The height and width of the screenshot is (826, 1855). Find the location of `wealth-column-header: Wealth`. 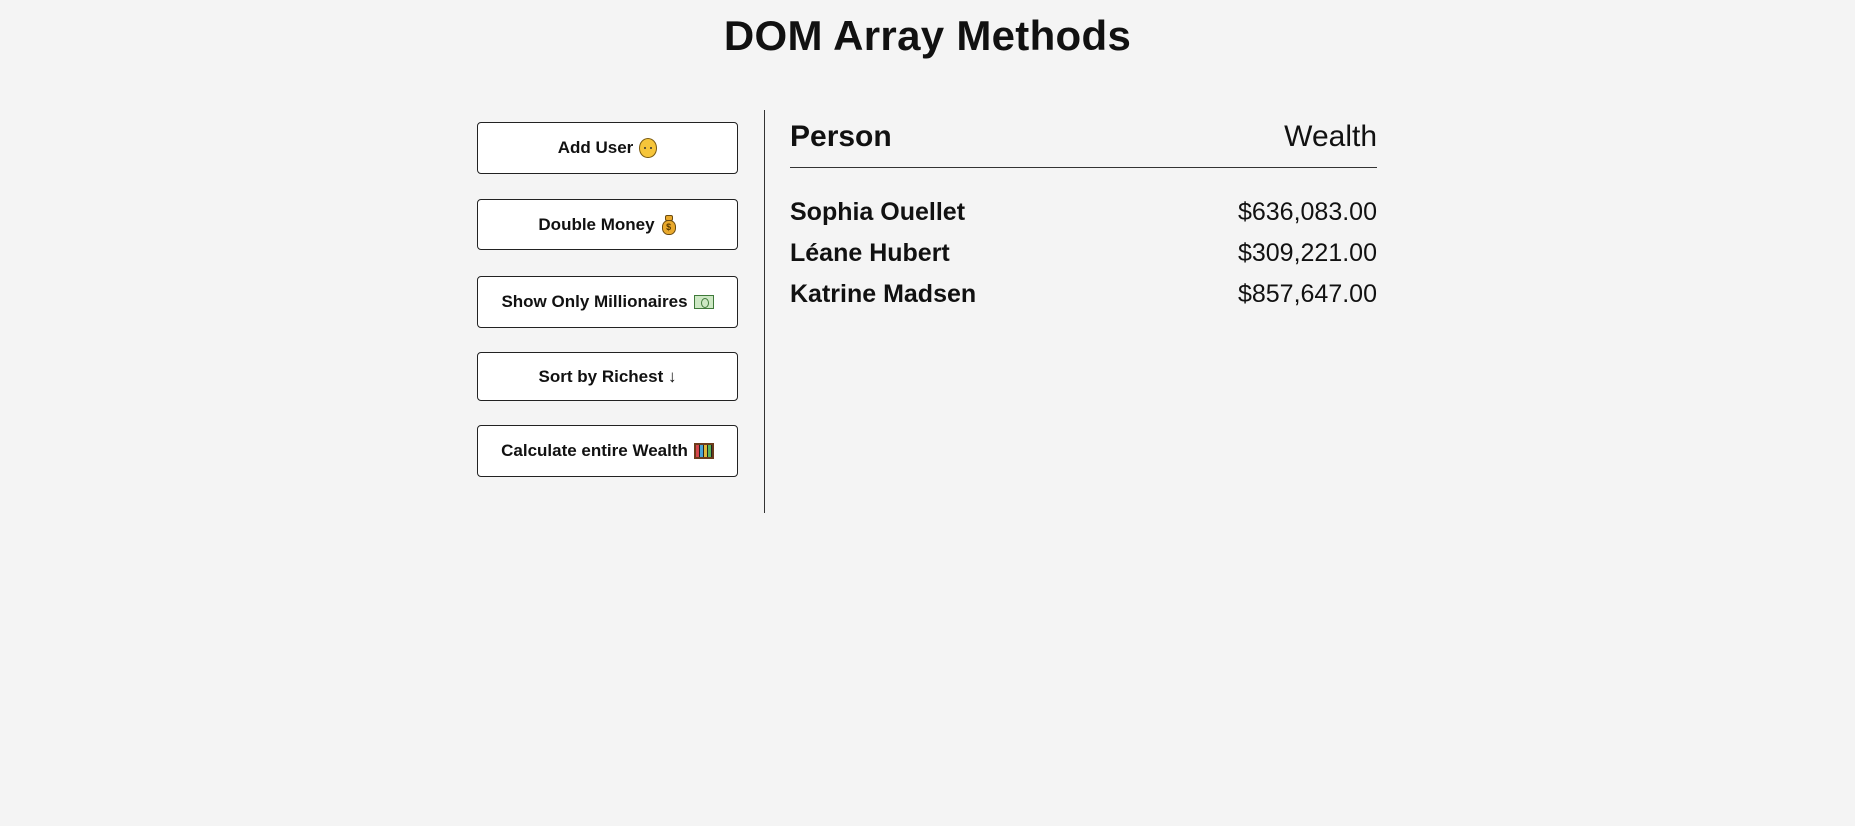

wealth-column-header: Wealth is located at coordinates (1330, 136).